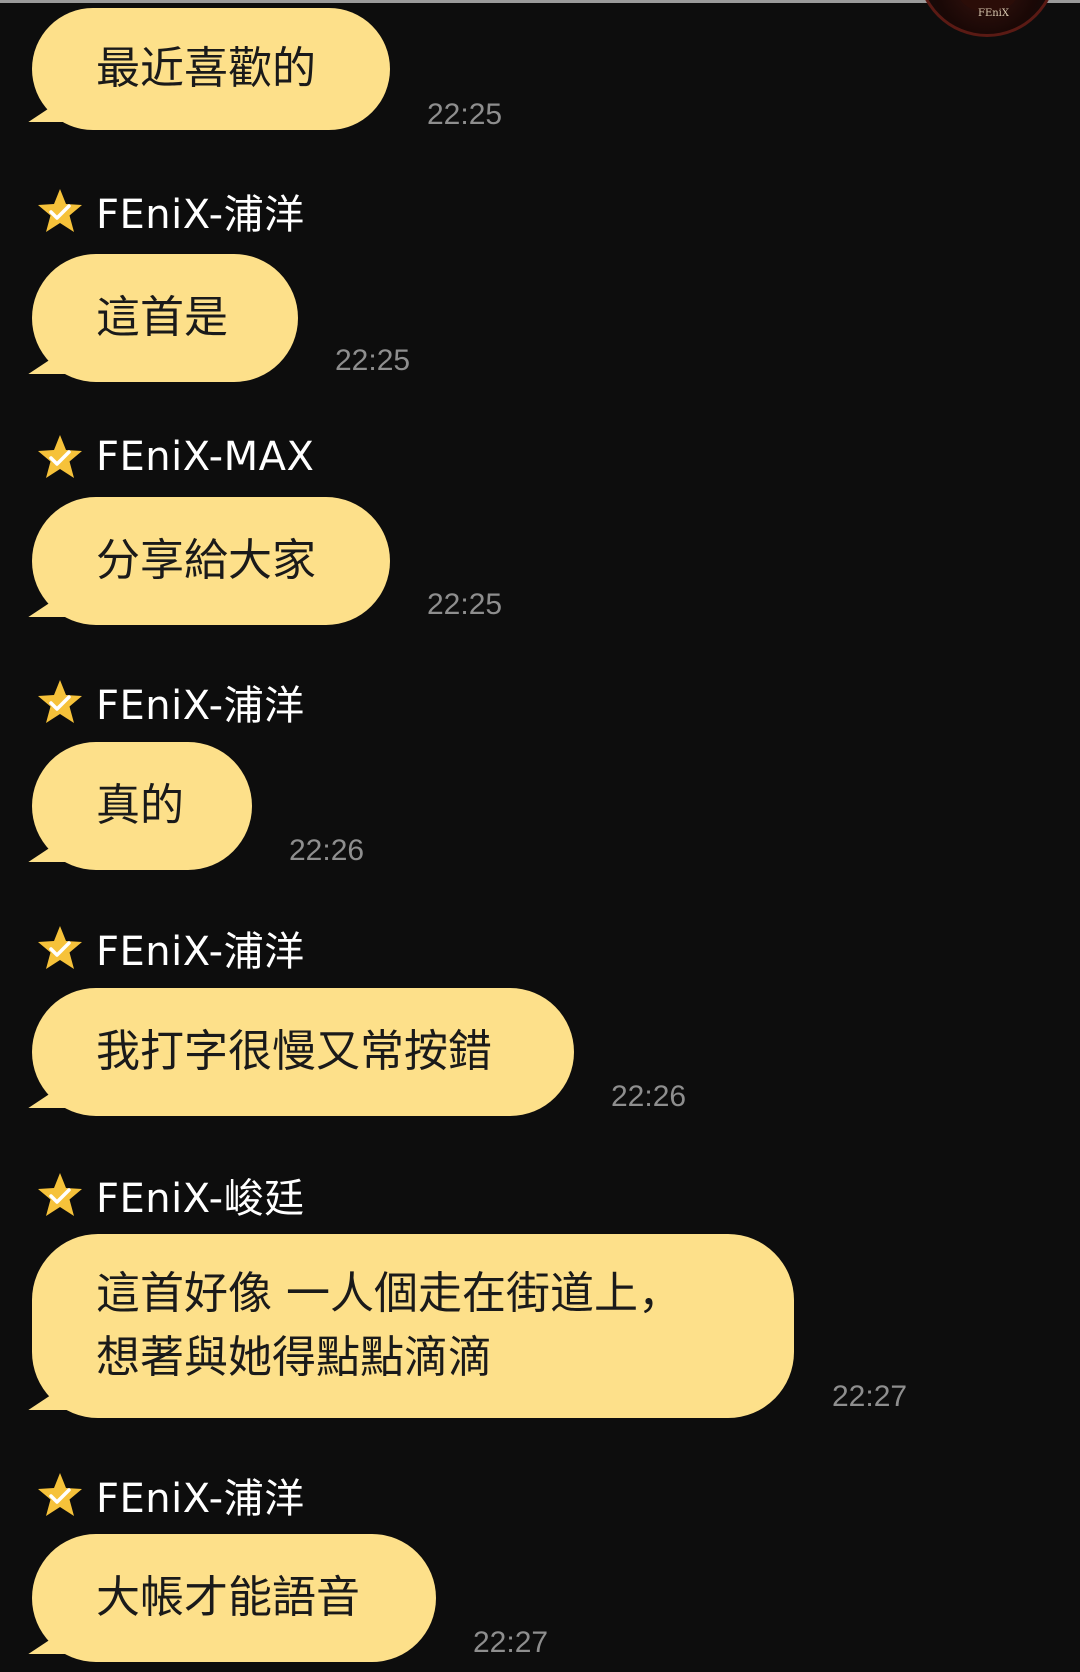 The image size is (1080, 1672). I want to click on message-text: 這首是, so click(162, 317).